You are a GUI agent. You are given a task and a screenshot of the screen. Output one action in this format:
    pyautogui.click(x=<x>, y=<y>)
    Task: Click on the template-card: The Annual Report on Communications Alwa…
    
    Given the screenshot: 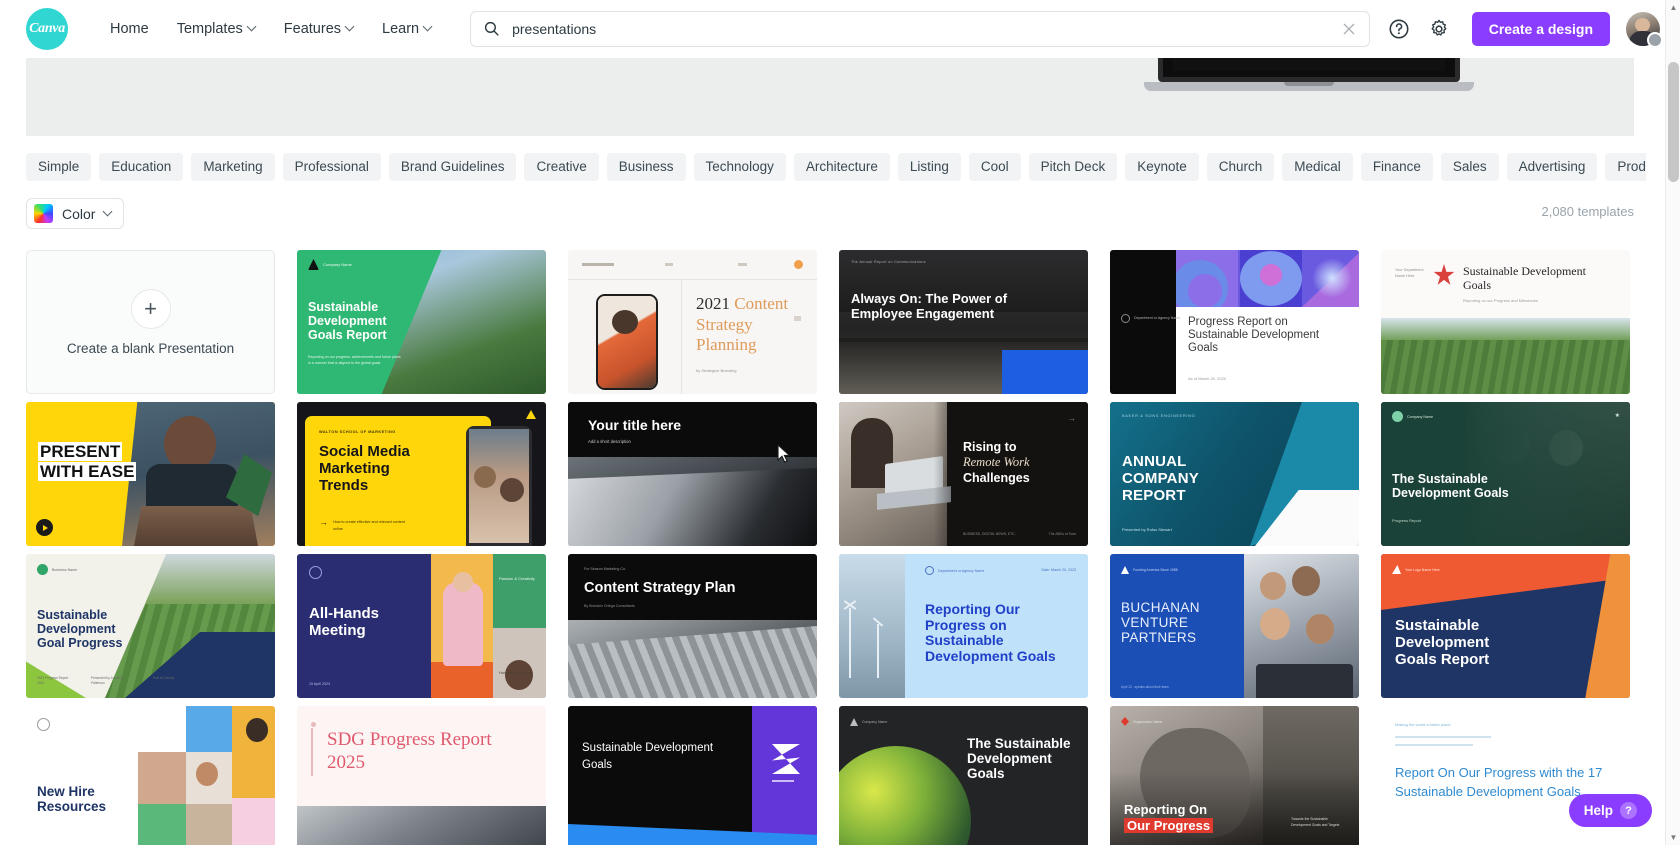 What is the action you would take?
    pyautogui.click(x=963, y=322)
    